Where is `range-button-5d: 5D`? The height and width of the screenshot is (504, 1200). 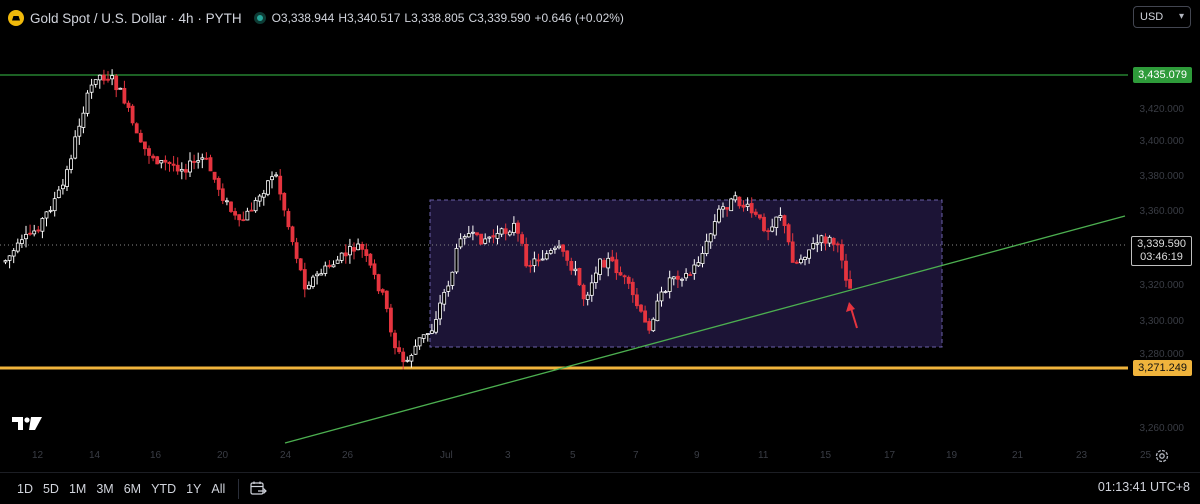 range-button-5d: 5D is located at coordinates (51, 489).